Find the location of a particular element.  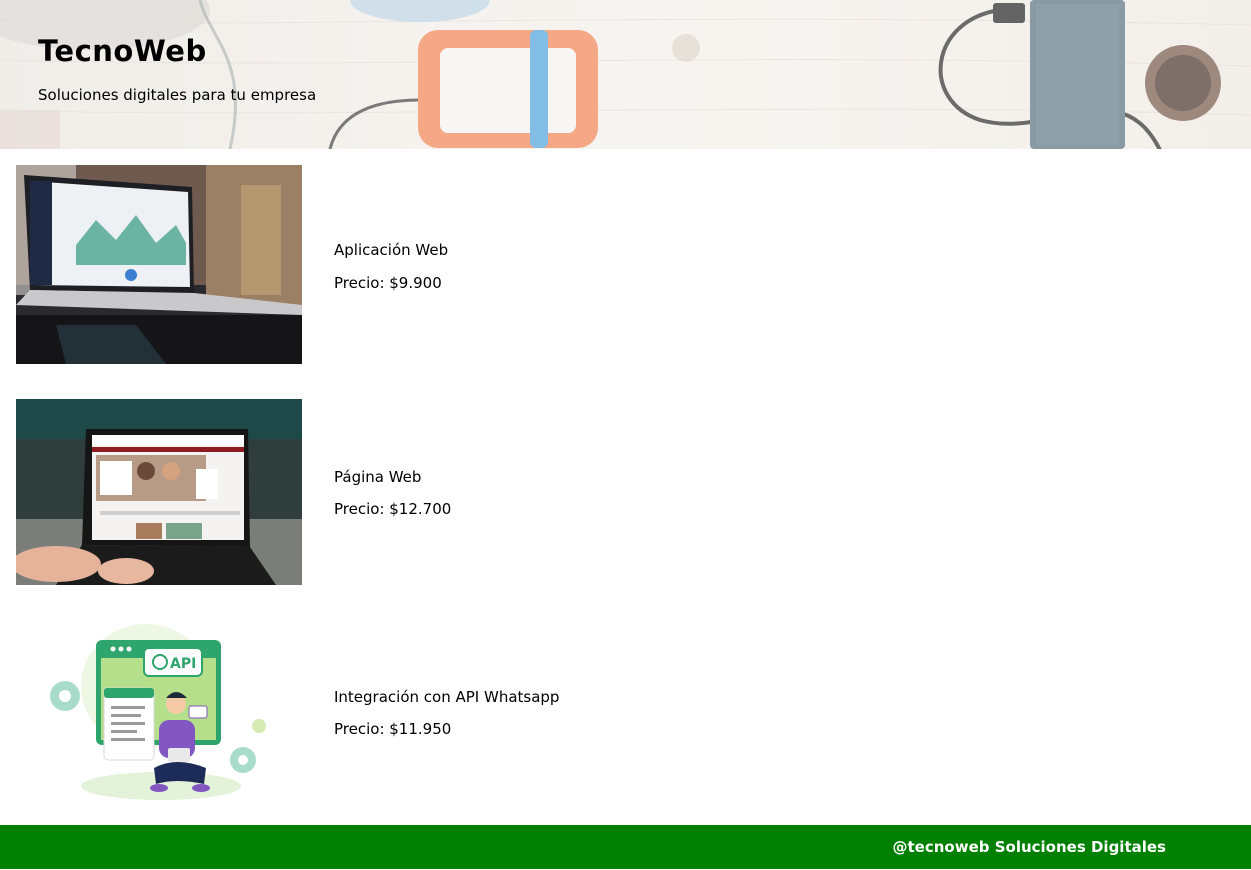

api-badge-text: API is located at coordinates (183, 664).